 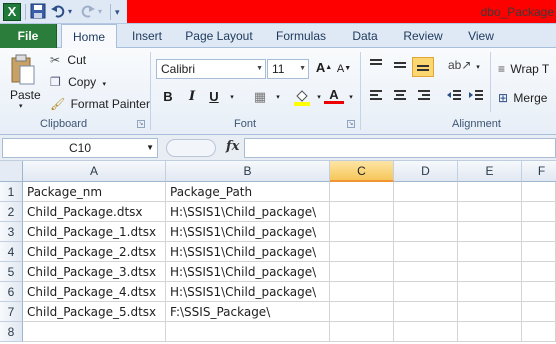 What do you see at coordinates (248, 232) in the screenshot?
I see `cell-B3: H:\SSIS1\Child_package\` at bounding box center [248, 232].